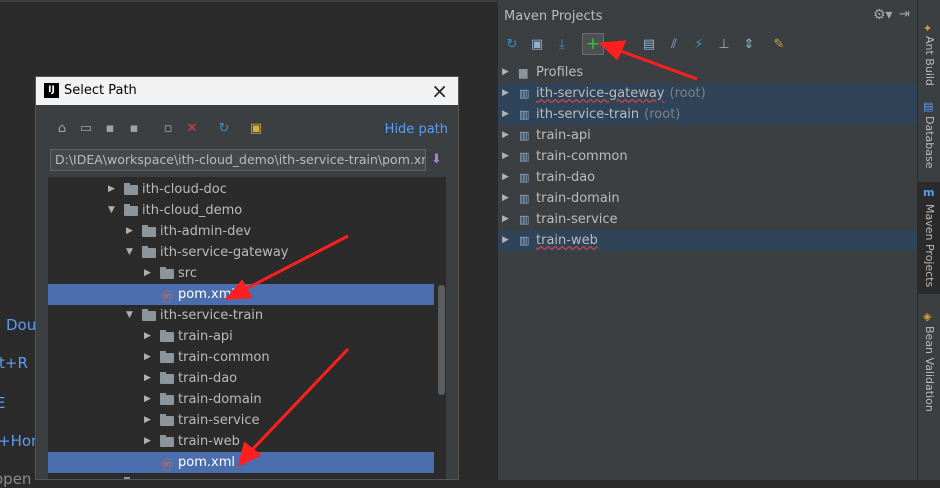  What do you see at coordinates (299, 400) in the screenshot?
I see `annotation-arrow-train-pom` at bounding box center [299, 400].